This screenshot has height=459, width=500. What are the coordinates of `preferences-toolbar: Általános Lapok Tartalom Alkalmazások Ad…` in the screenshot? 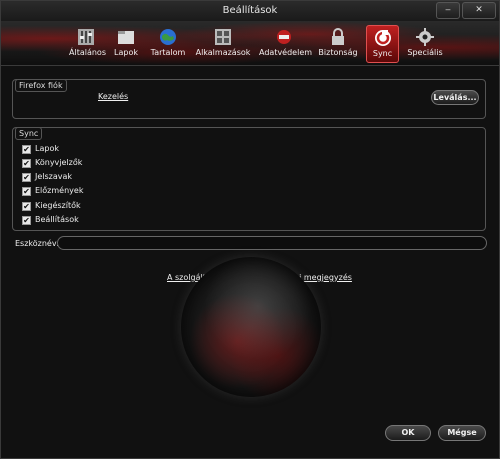 It's located at (250, 43).